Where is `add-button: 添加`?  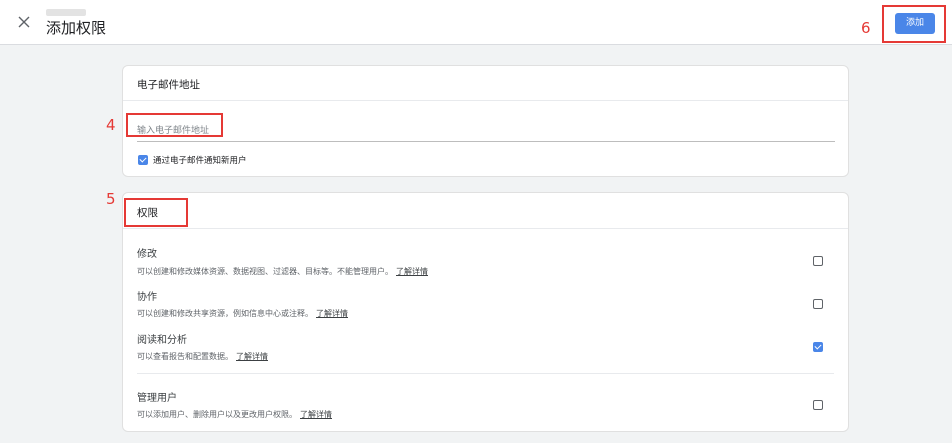 add-button: 添加 is located at coordinates (915, 23).